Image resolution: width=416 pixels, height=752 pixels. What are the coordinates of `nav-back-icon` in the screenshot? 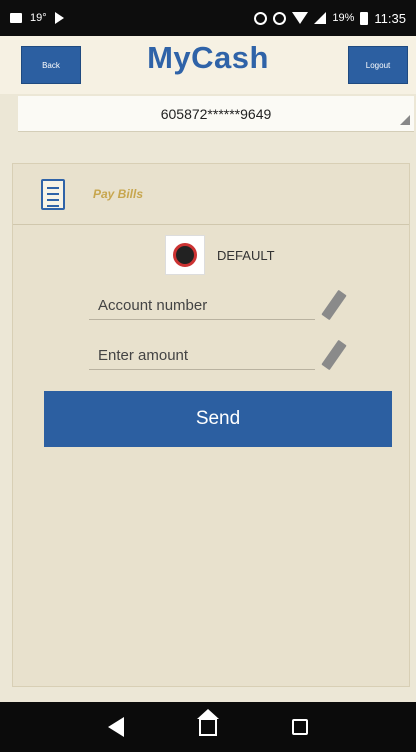 It's located at (115, 727).